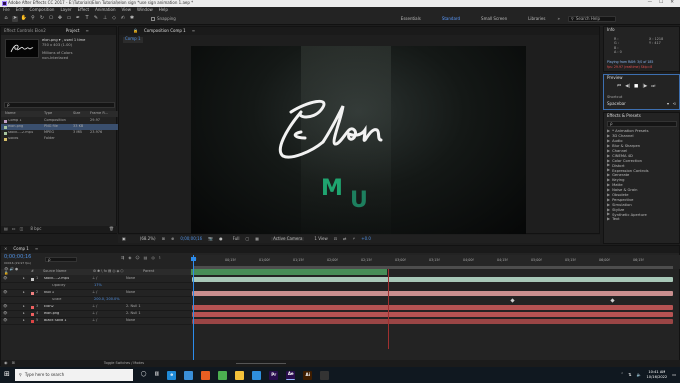 This screenshot has height=383, width=680. Describe the element at coordinates (133, 39) in the screenshot. I see `comp-breadcrumb: Comp 1` at that location.